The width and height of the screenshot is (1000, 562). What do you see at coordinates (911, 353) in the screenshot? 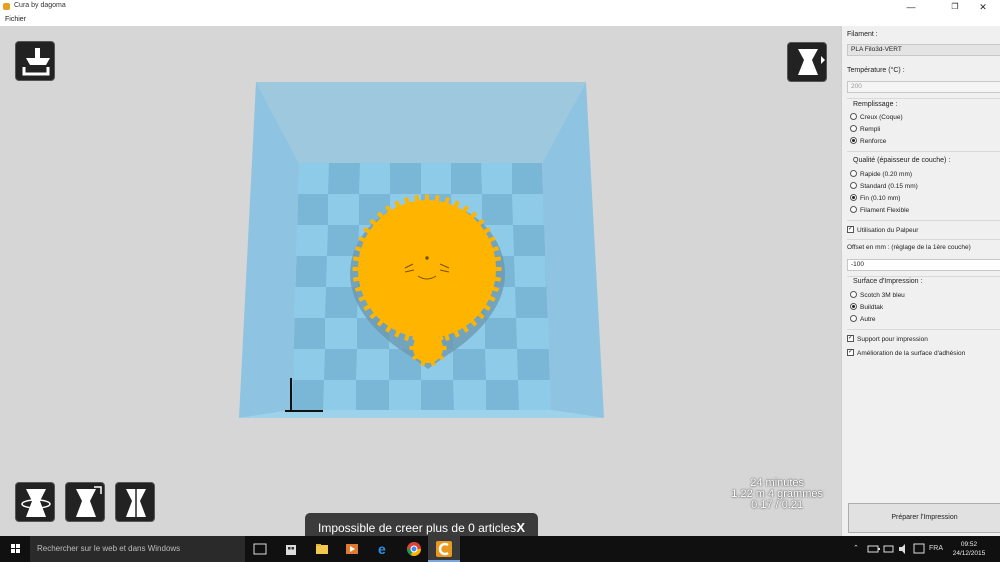
I see `adhesion-label: Amélioration de la surface d'adhésion` at bounding box center [911, 353].